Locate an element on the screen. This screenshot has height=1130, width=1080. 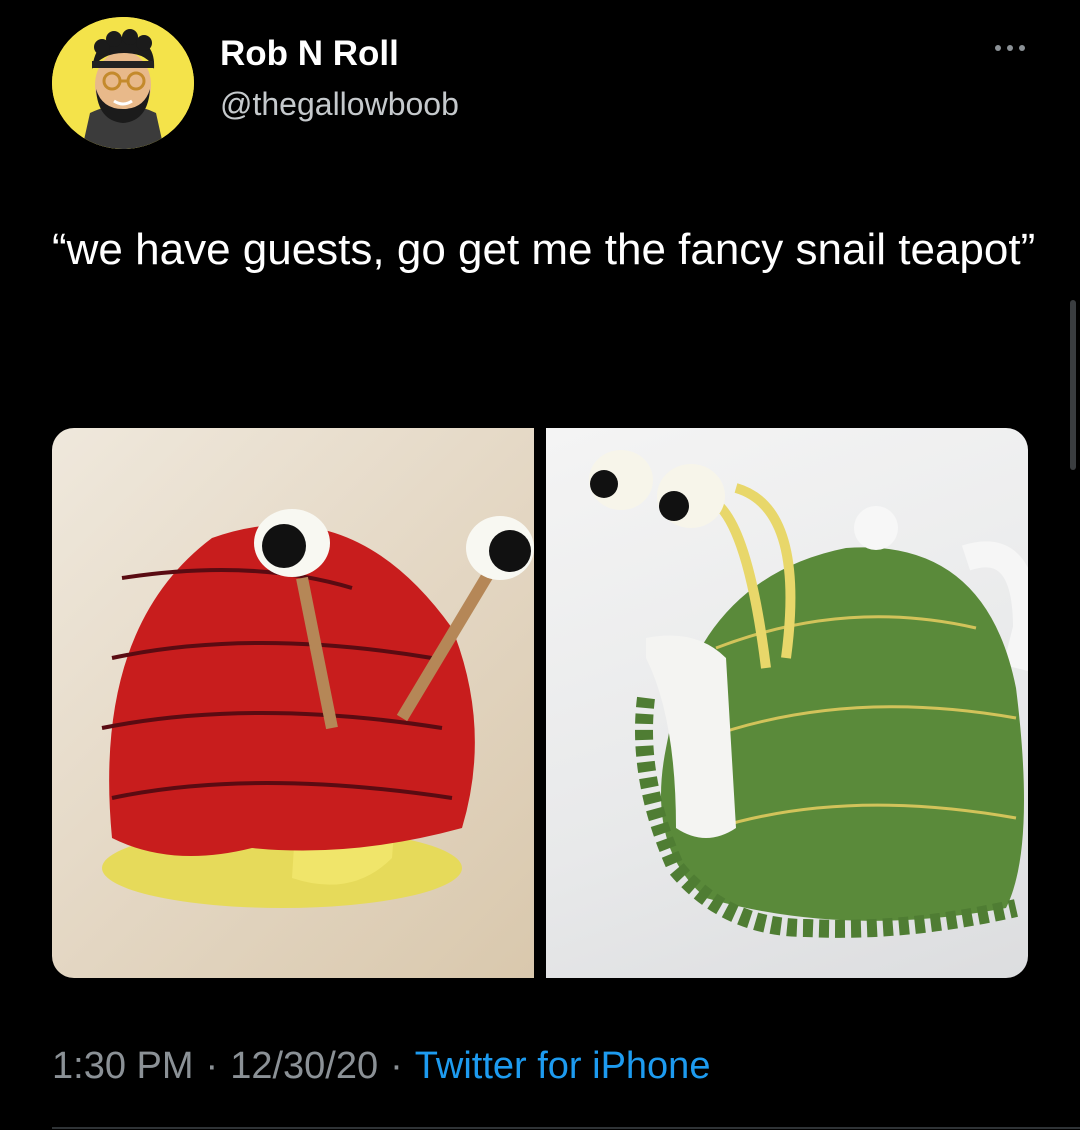
author-name: Rob N Roll is located at coordinates (309, 54).